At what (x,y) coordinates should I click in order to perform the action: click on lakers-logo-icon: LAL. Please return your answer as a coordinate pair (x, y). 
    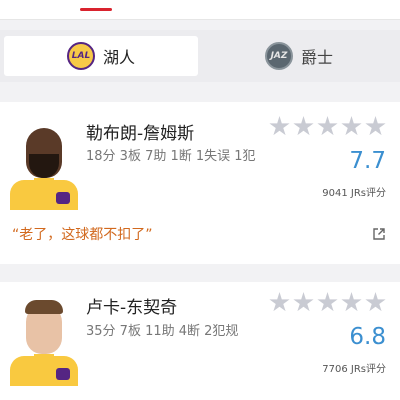
    Looking at the image, I should click on (80, 56).